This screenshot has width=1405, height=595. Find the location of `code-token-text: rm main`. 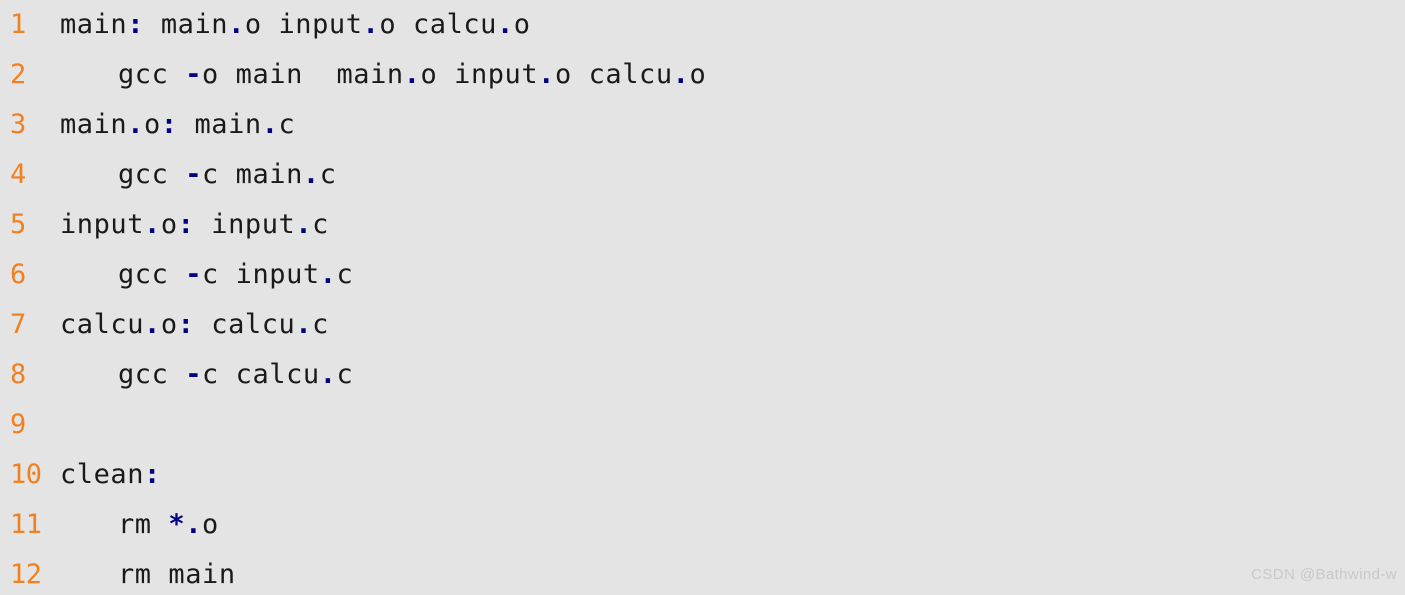

code-token-text: rm main is located at coordinates (177, 574).